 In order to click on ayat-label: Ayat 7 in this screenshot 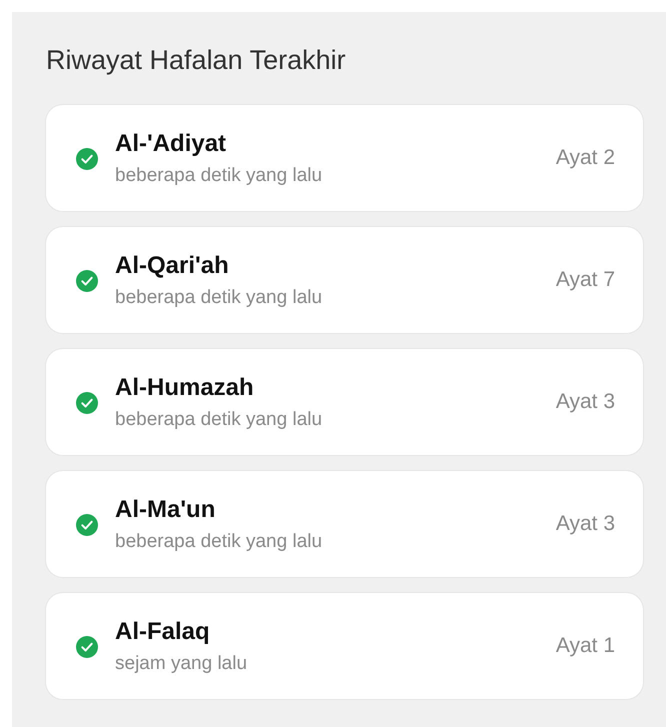, I will do `click(585, 280)`.